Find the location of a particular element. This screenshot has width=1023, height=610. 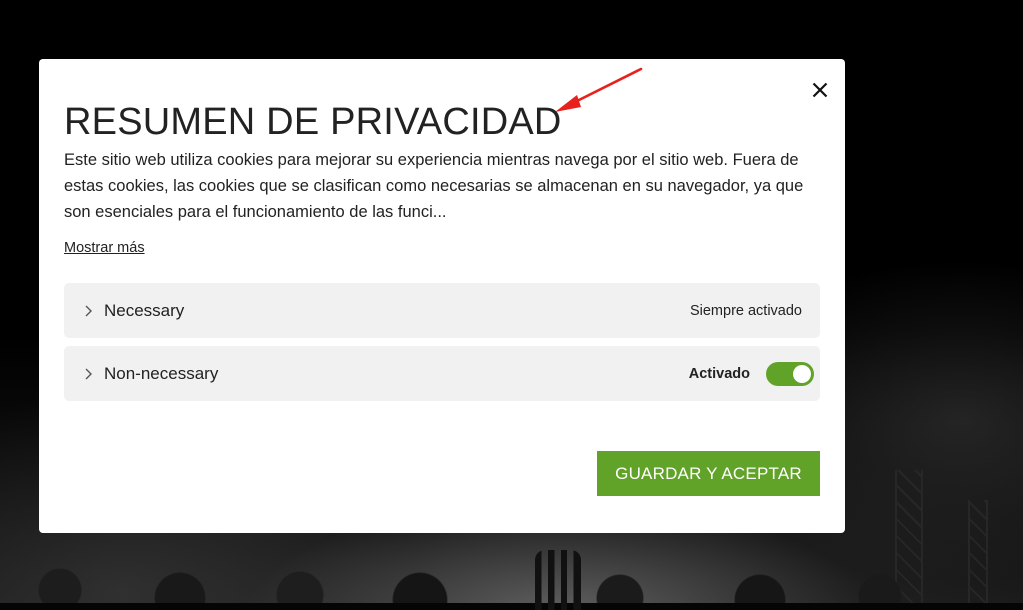

raised-hand is located at coordinates (558, 580).